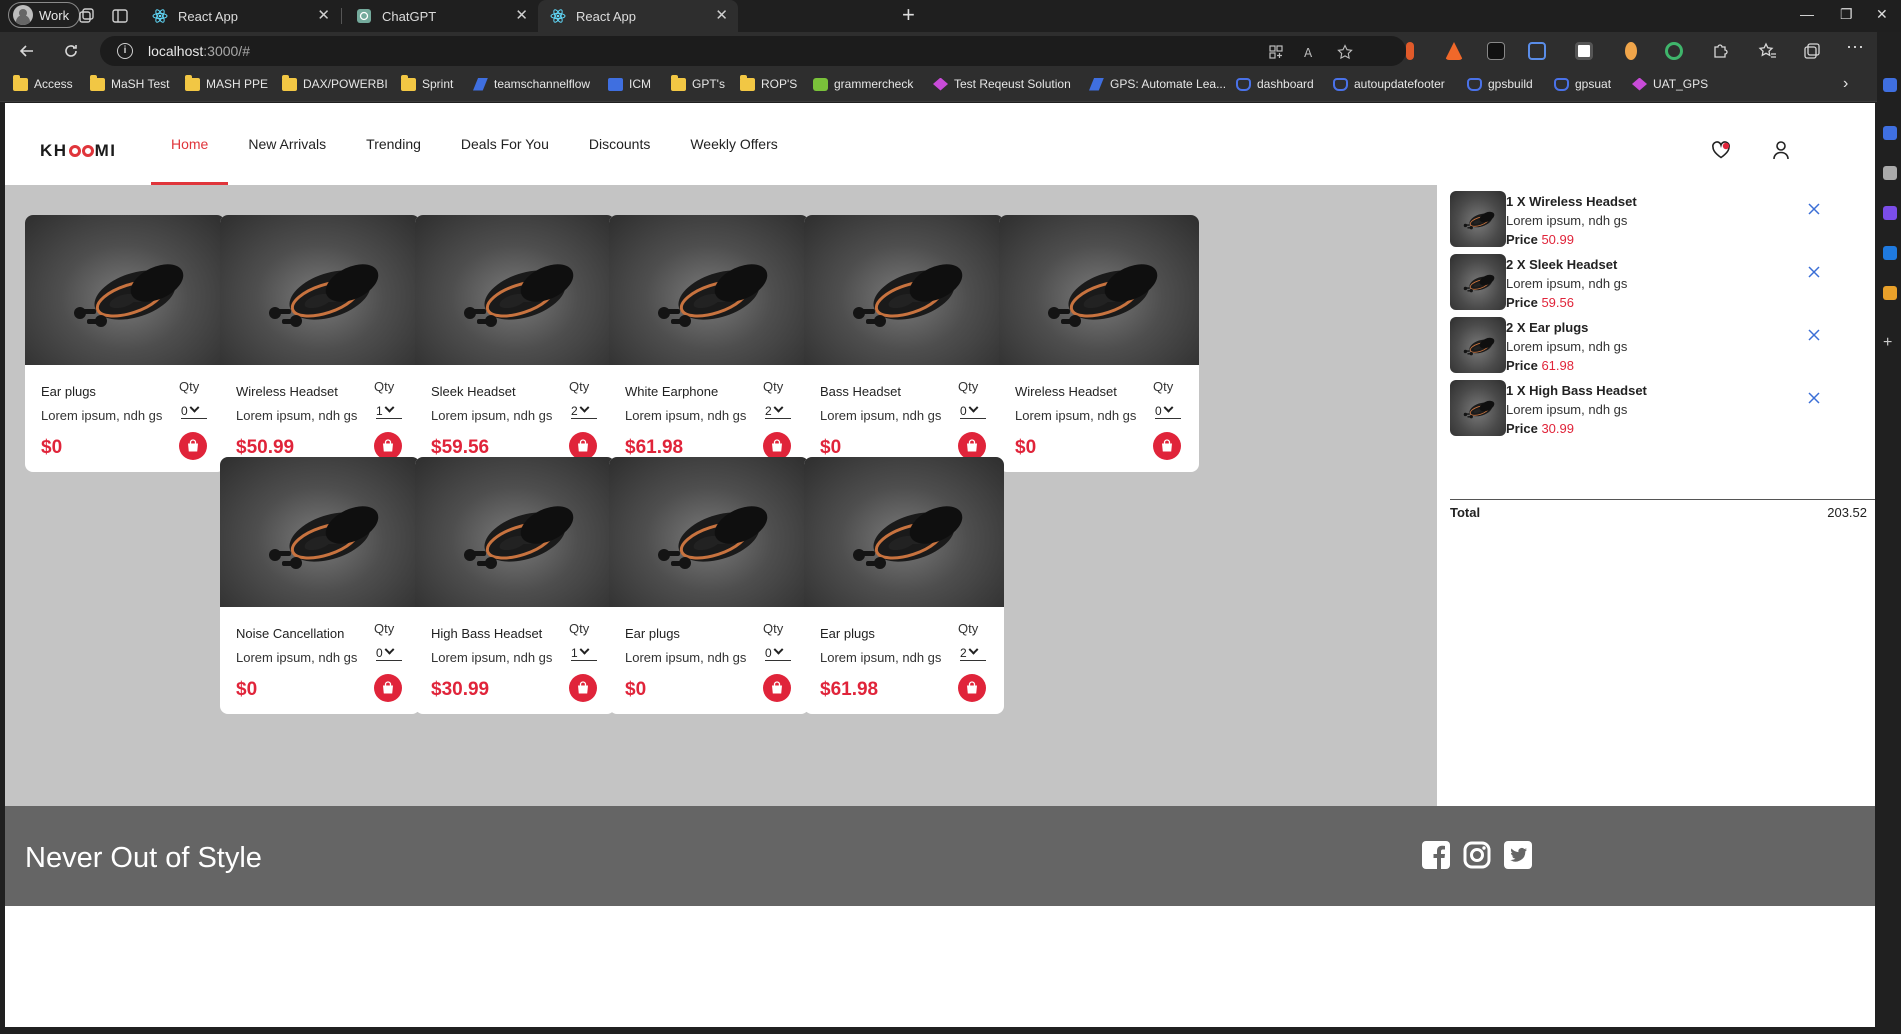 The width and height of the screenshot is (1901, 1034). I want to click on qty-select: 1, so click(584, 652).